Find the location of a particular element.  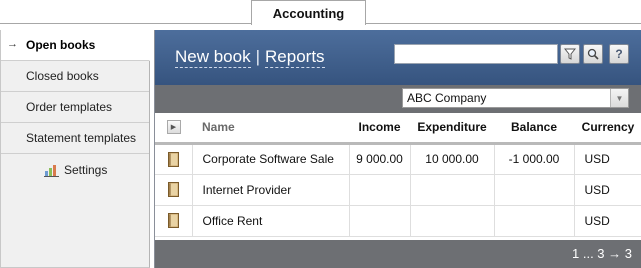

expand-all-header: ▶ is located at coordinates (173, 129).